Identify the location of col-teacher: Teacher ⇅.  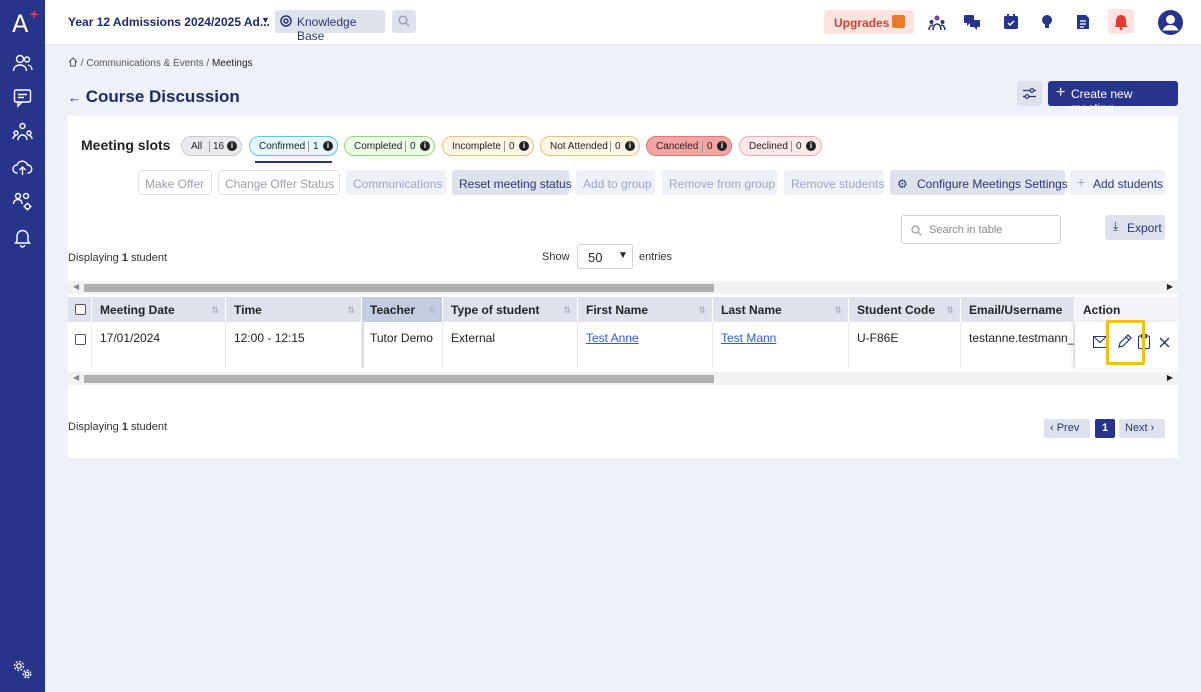
(402, 309).